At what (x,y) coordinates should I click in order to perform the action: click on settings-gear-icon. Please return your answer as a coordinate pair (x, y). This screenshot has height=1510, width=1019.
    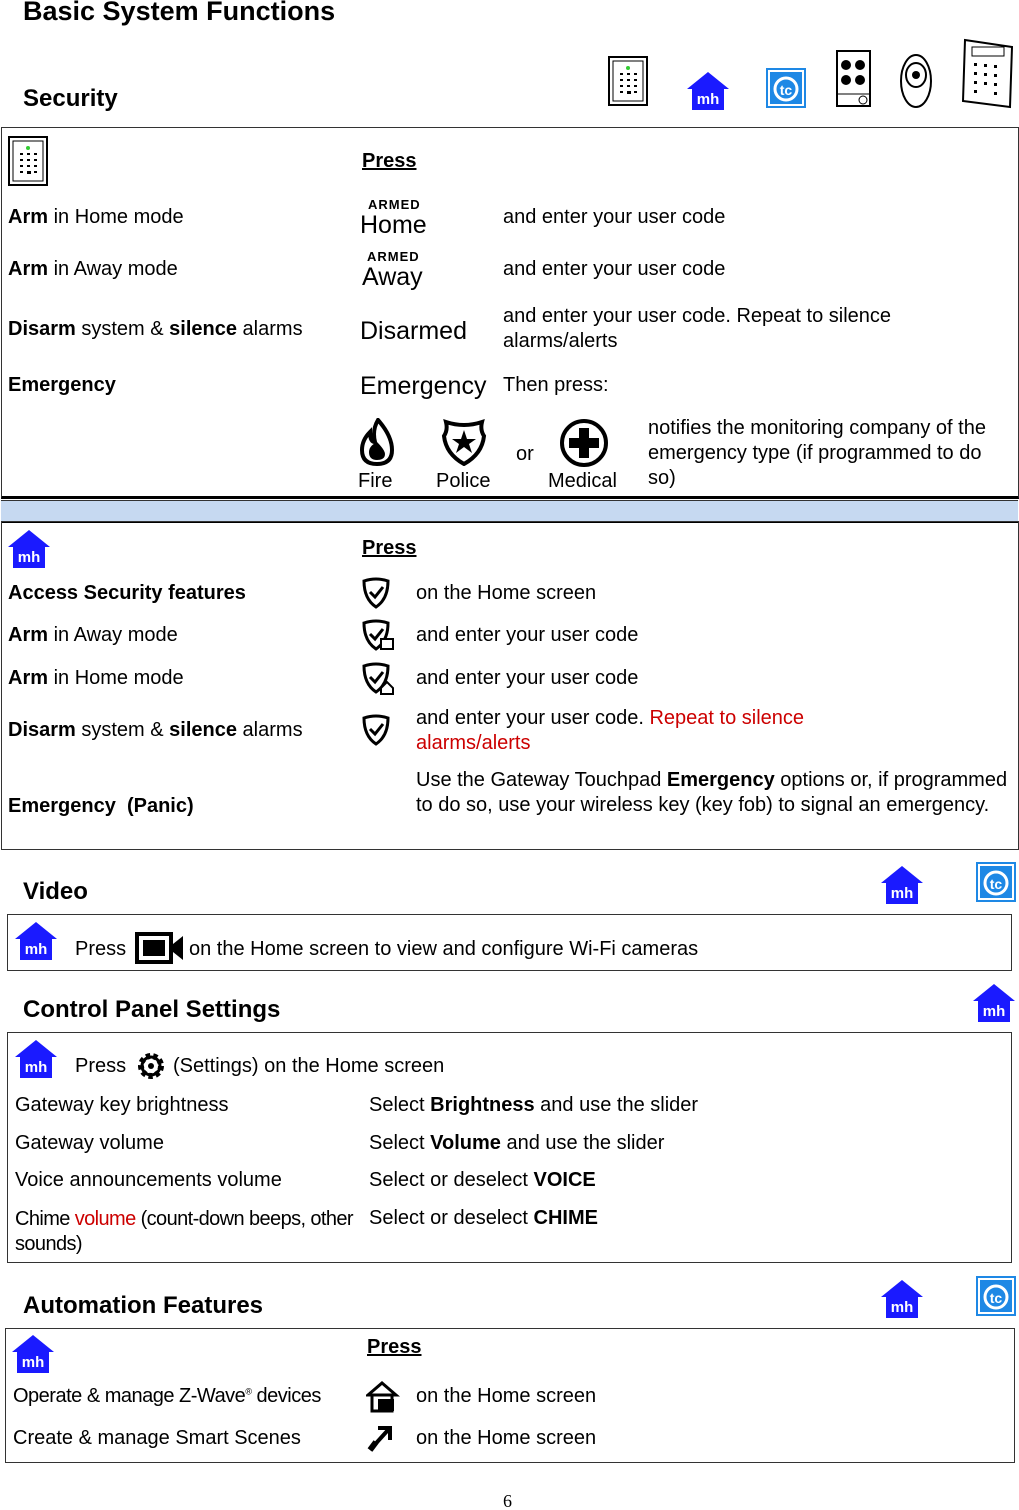
    Looking at the image, I should click on (151, 1066).